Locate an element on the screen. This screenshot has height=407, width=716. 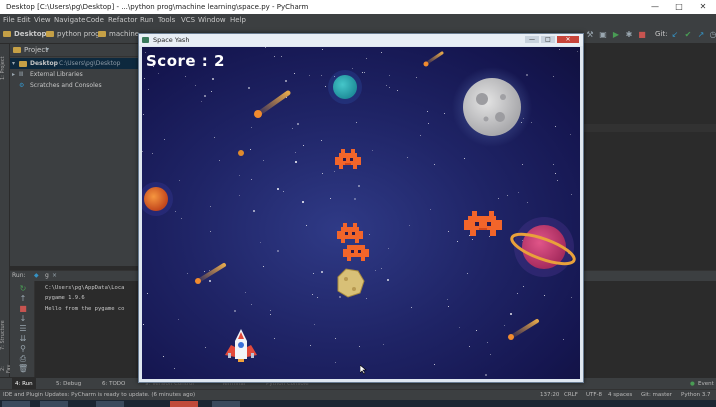
scroll-up-icon: ↑ is located at coordinates (23, 299).